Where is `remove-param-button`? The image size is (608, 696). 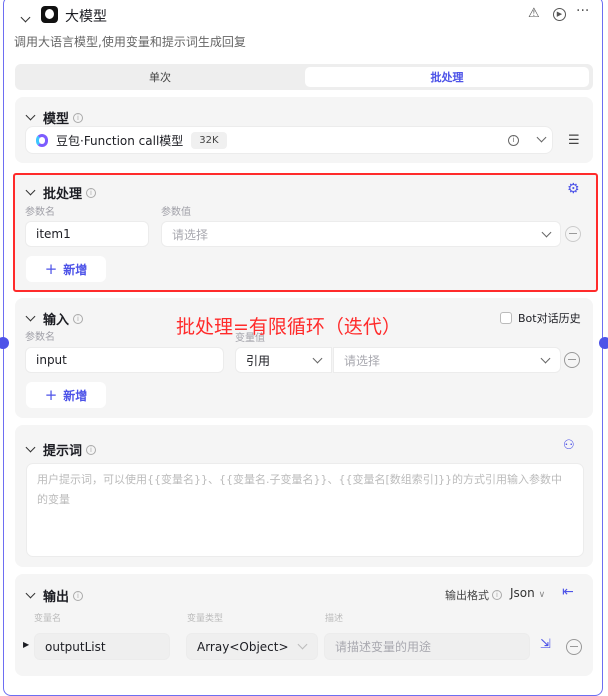 remove-param-button is located at coordinates (573, 234).